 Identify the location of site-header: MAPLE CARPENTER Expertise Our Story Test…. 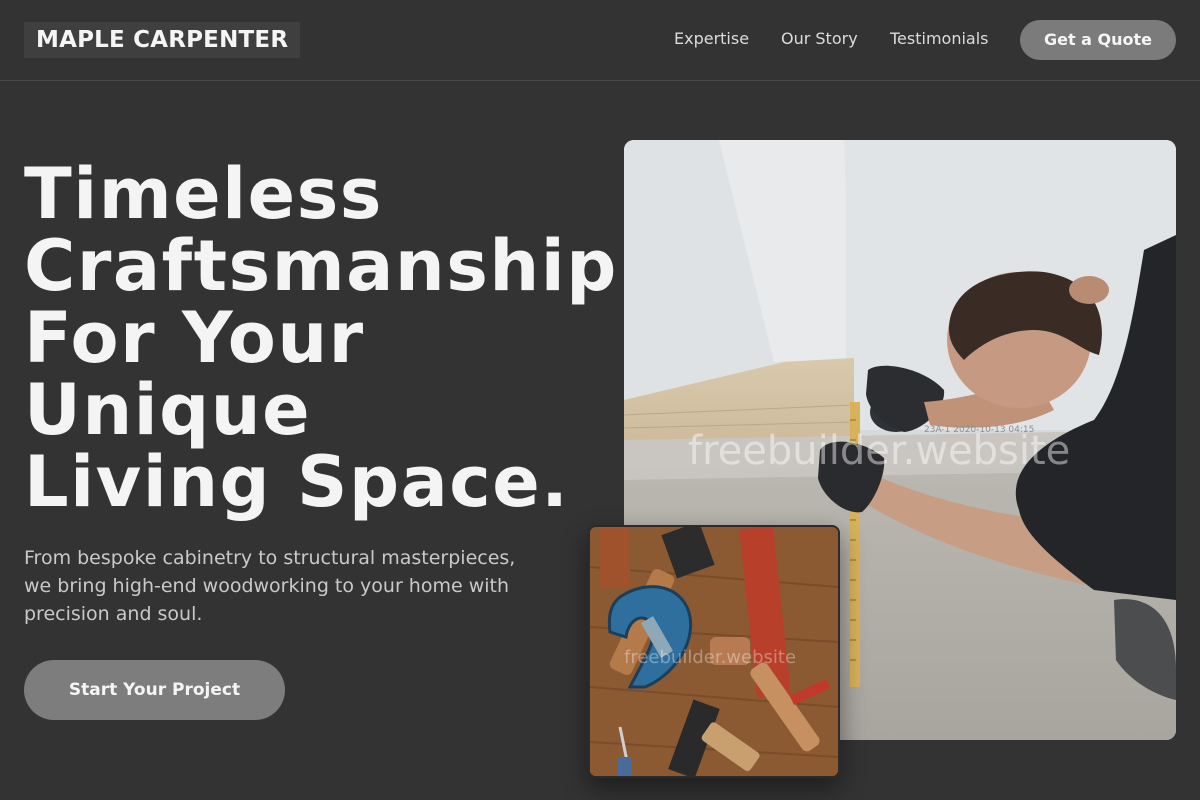
(600, 40).